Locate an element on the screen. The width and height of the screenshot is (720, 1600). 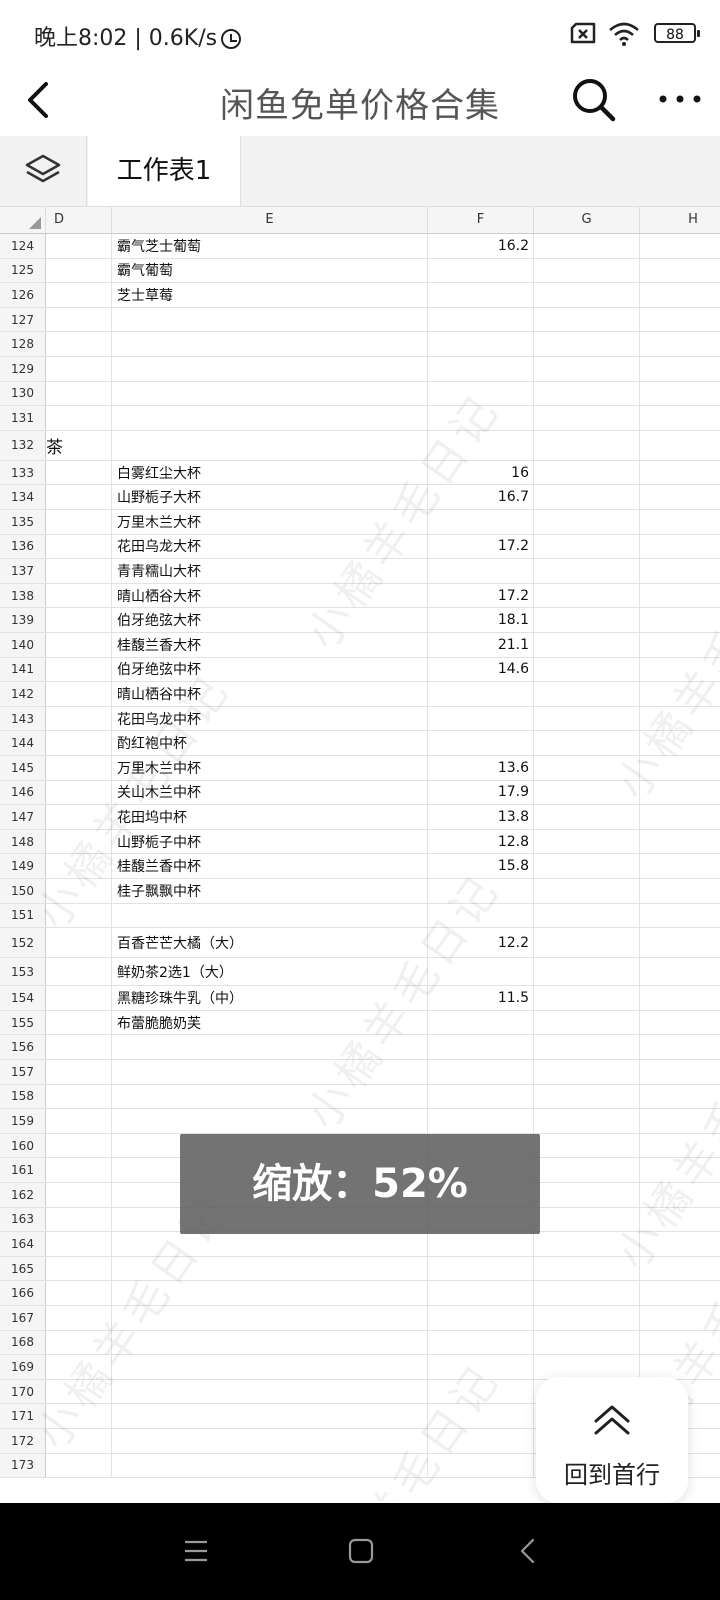
row-number: 147 is located at coordinates (23, 817).